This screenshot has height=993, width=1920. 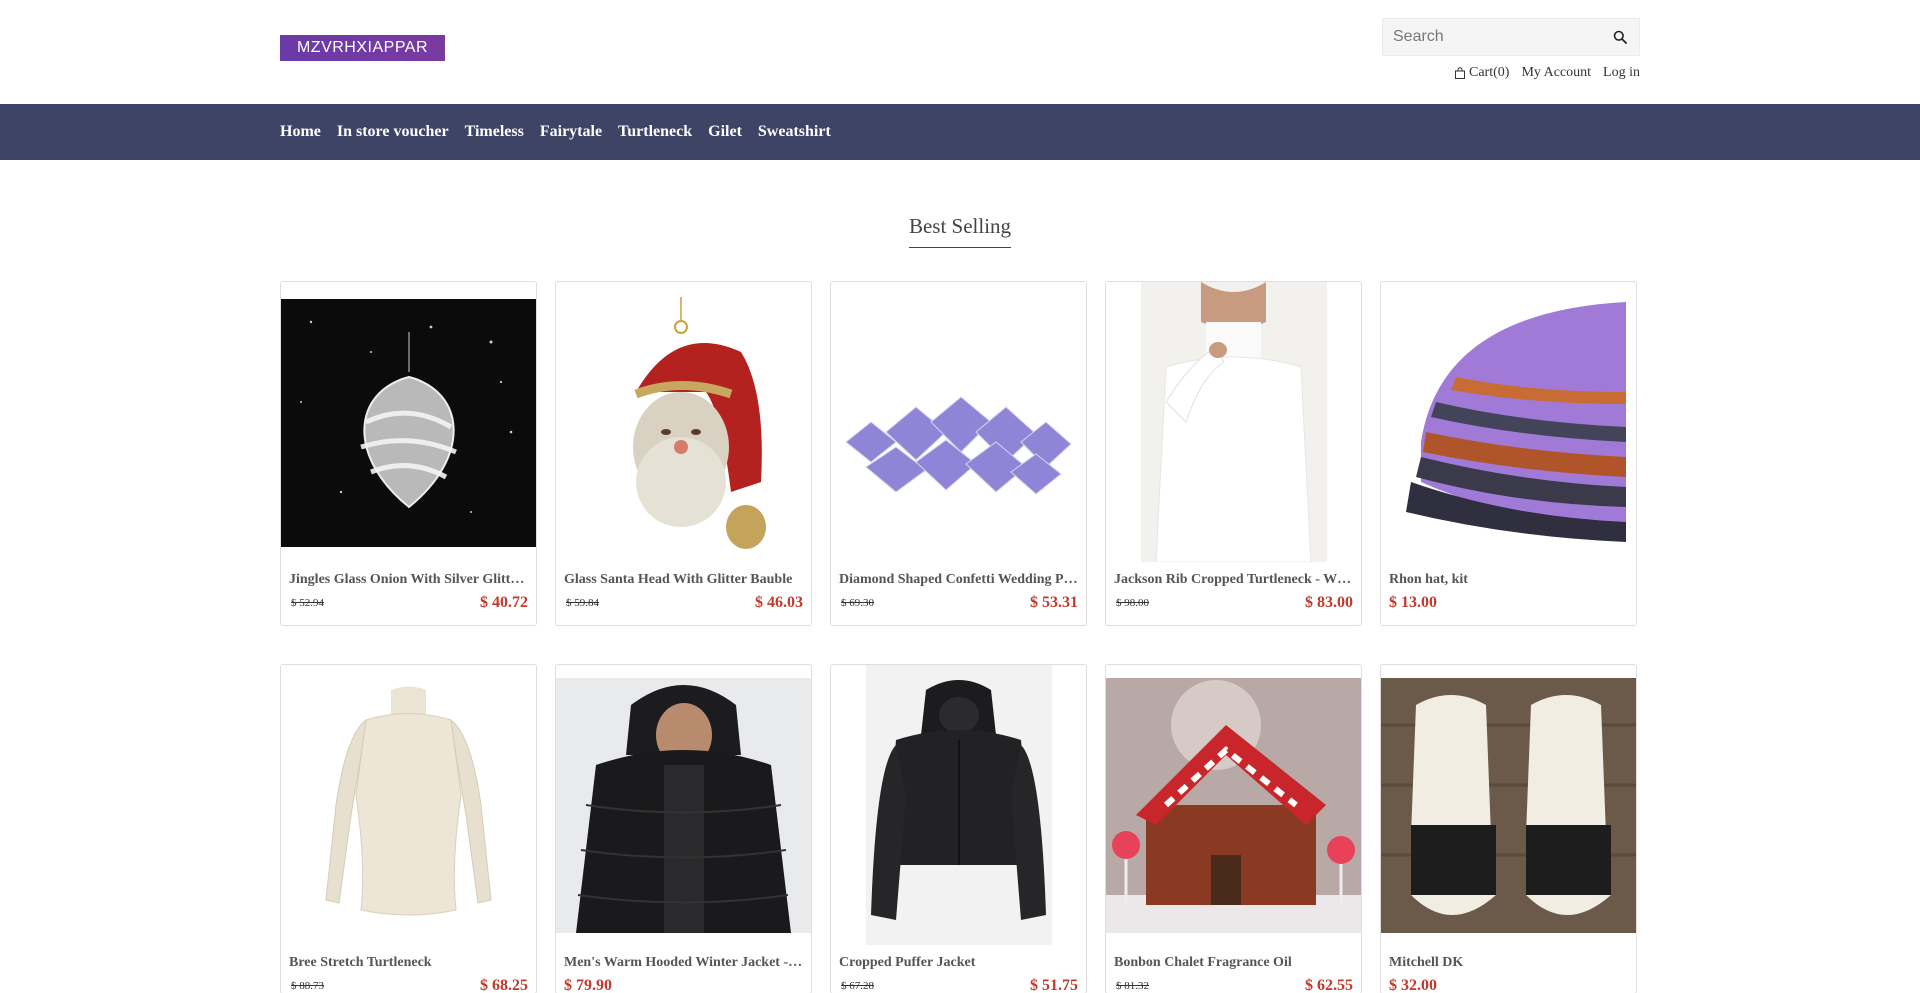 What do you see at coordinates (362, 48) in the screenshot?
I see `store-logo: MZVRHXIAPPAR` at bounding box center [362, 48].